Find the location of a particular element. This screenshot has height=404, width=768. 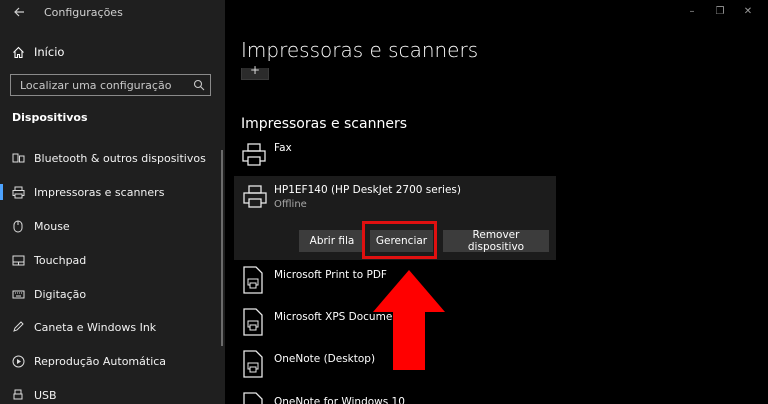

sidebar-item-mouse: Mouse is located at coordinates (112, 226).